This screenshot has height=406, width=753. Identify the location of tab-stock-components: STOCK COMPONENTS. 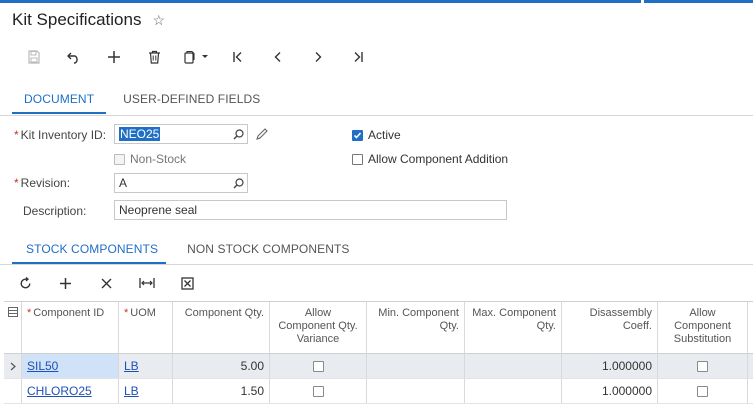
(89, 250).